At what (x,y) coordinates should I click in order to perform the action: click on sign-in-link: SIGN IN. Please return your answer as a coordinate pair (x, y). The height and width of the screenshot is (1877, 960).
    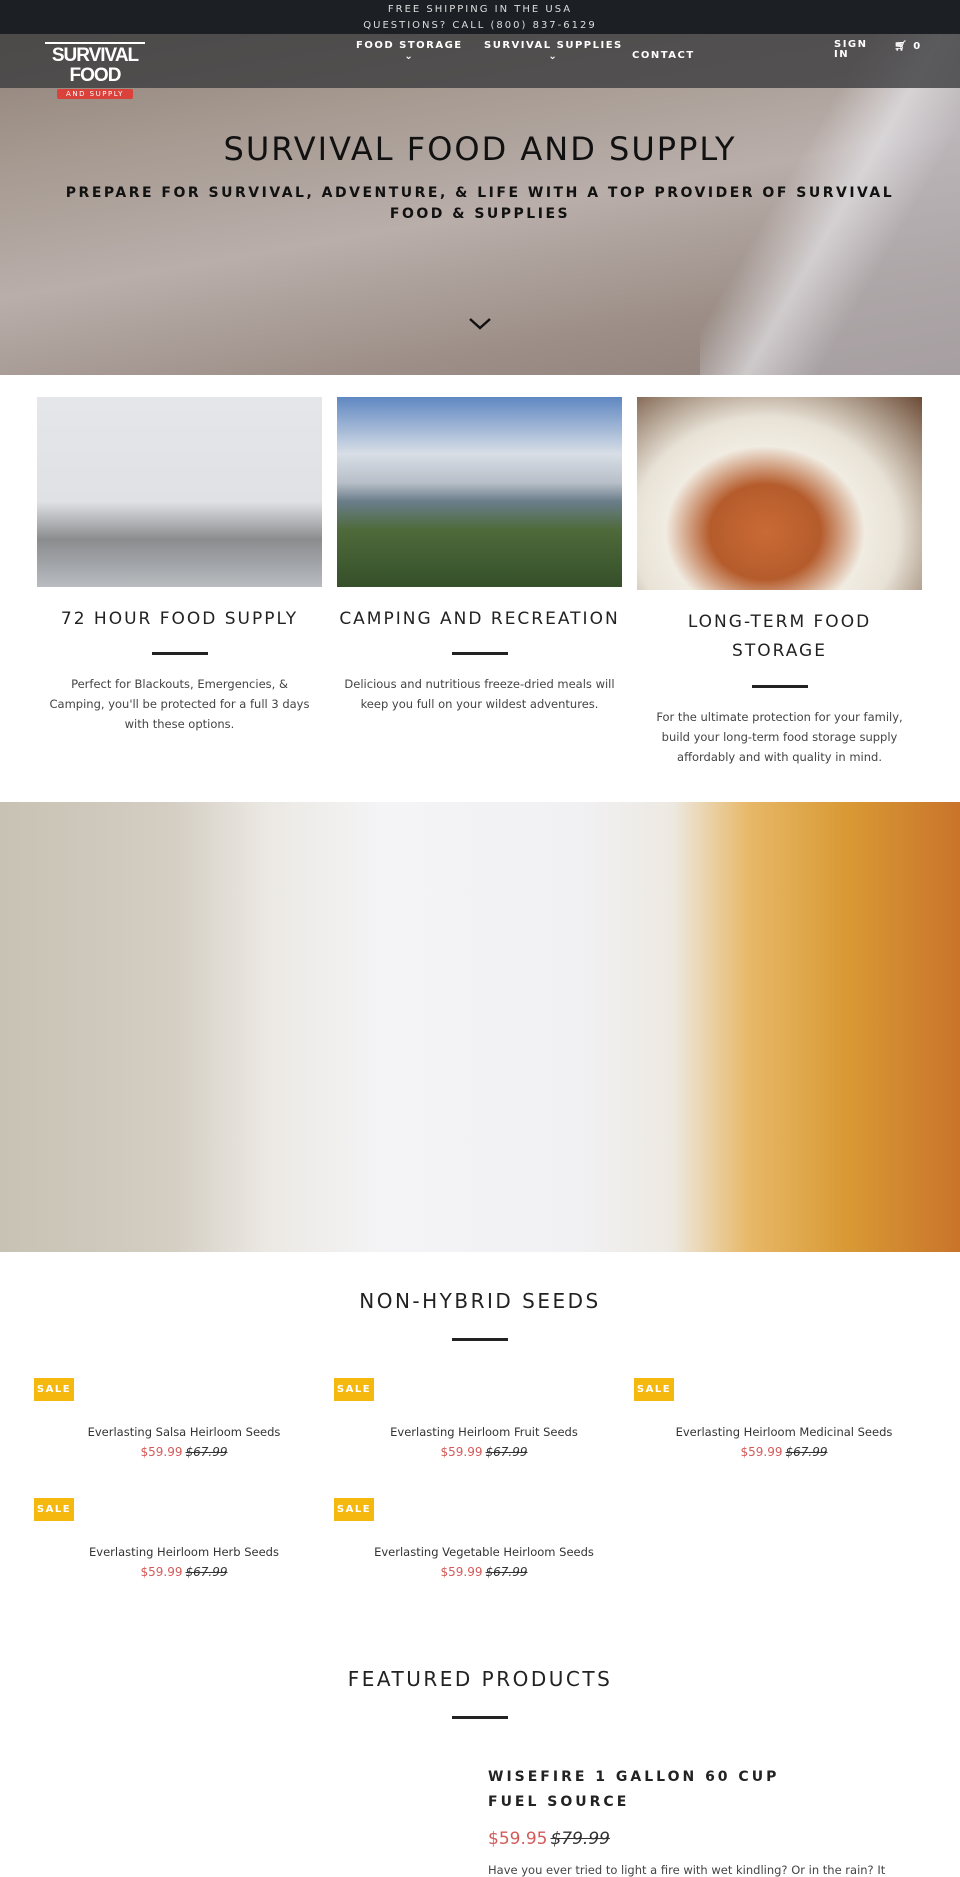
    Looking at the image, I should click on (851, 50).